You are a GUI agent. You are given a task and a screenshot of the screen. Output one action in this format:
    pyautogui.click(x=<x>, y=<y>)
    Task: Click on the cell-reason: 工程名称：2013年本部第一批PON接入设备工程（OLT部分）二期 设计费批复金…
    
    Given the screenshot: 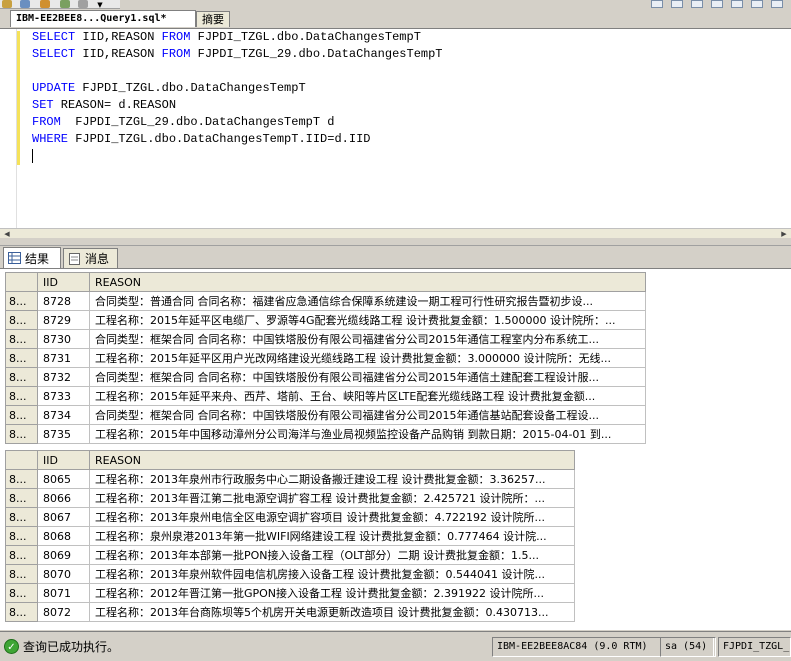 What is the action you would take?
    pyautogui.click(x=332, y=555)
    